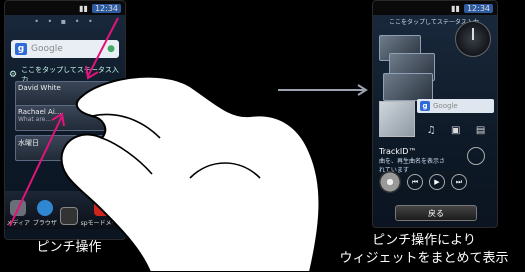 This screenshot has height=272, width=525. What do you see at coordinates (424, 258) in the screenshot?
I see `right-caption-line2: ウィジェットをまとめて表示` at bounding box center [424, 258].